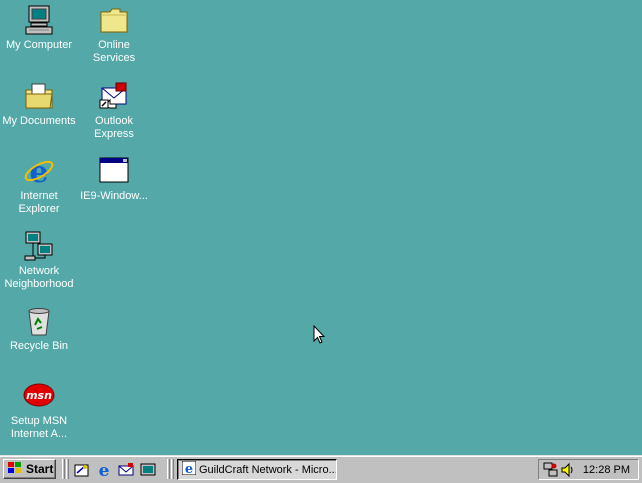  What do you see at coordinates (39, 20) in the screenshot?
I see `computer-icon` at bounding box center [39, 20].